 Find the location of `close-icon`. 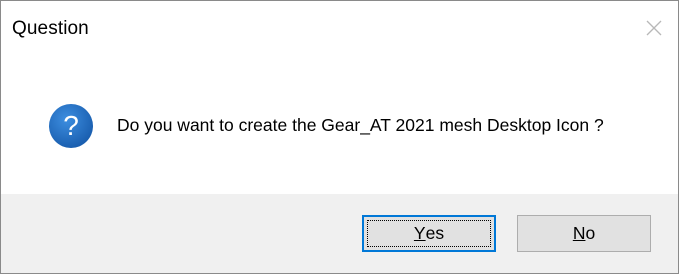

close-icon is located at coordinates (654, 28).